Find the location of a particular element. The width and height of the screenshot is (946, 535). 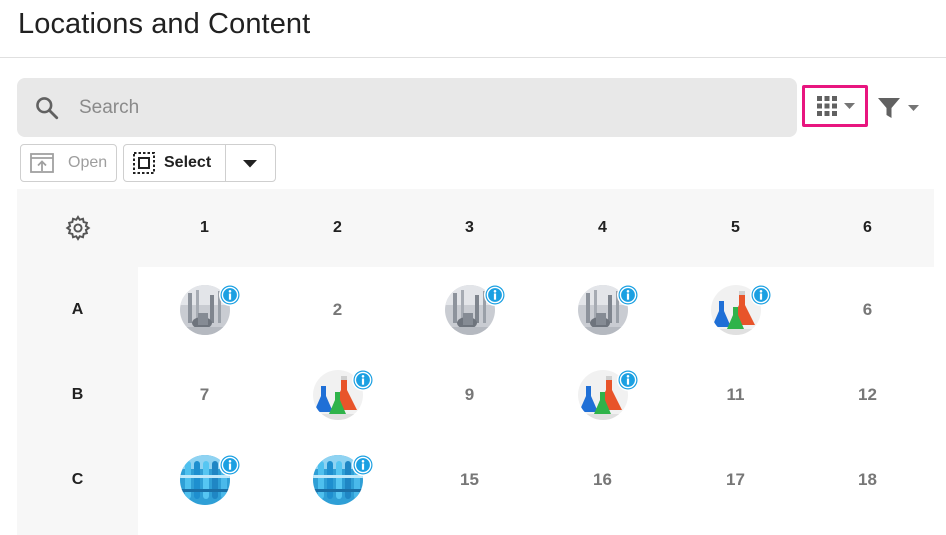

column-header: 2 is located at coordinates (337, 227).